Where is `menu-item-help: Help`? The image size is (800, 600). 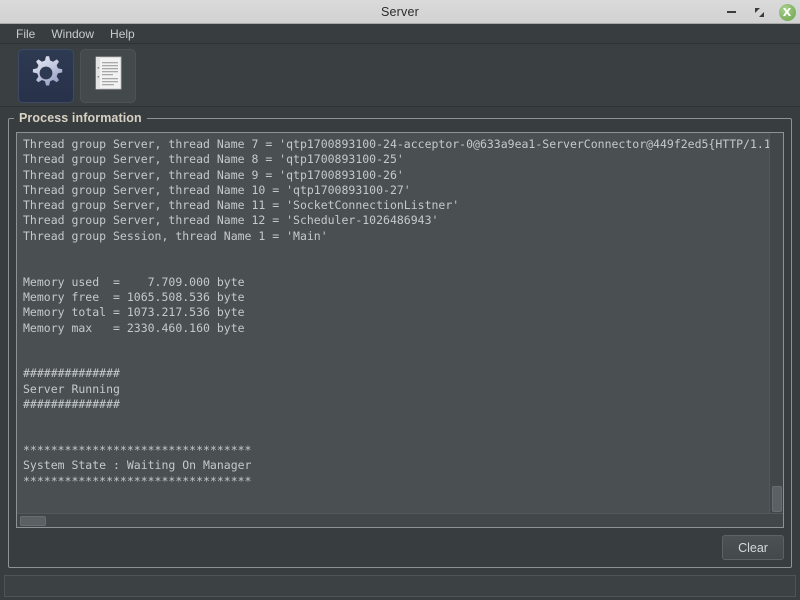 menu-item-help: Help is located at coordinates (122, 34).